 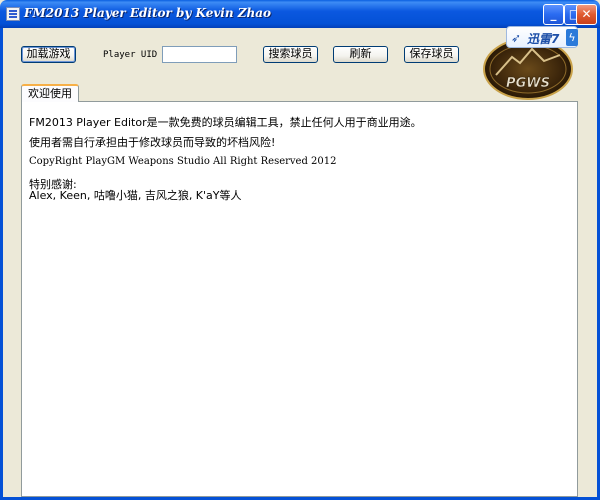 What do you see at coordinates (148, 13) in the screenshot?
I see `window-title: FM2013 Player Editor by Kevin Zhao` at bounding box center [148, 13].